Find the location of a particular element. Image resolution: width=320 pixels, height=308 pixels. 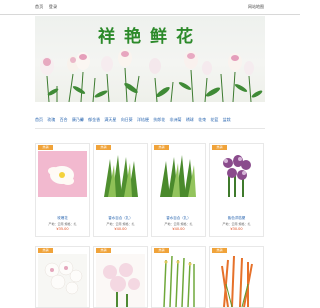

product-name: 紫色洋桔梗 is located at coordinates (236, 218).